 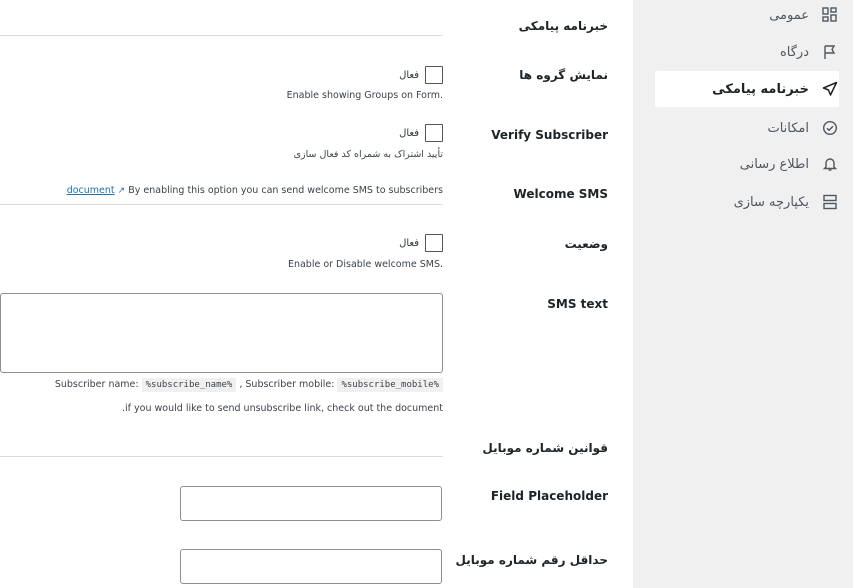 What do you see at coordinates (794, 52) in the screenshot?
I see `sidebar-item-label: درگاه` at bounding box center [794, 52].